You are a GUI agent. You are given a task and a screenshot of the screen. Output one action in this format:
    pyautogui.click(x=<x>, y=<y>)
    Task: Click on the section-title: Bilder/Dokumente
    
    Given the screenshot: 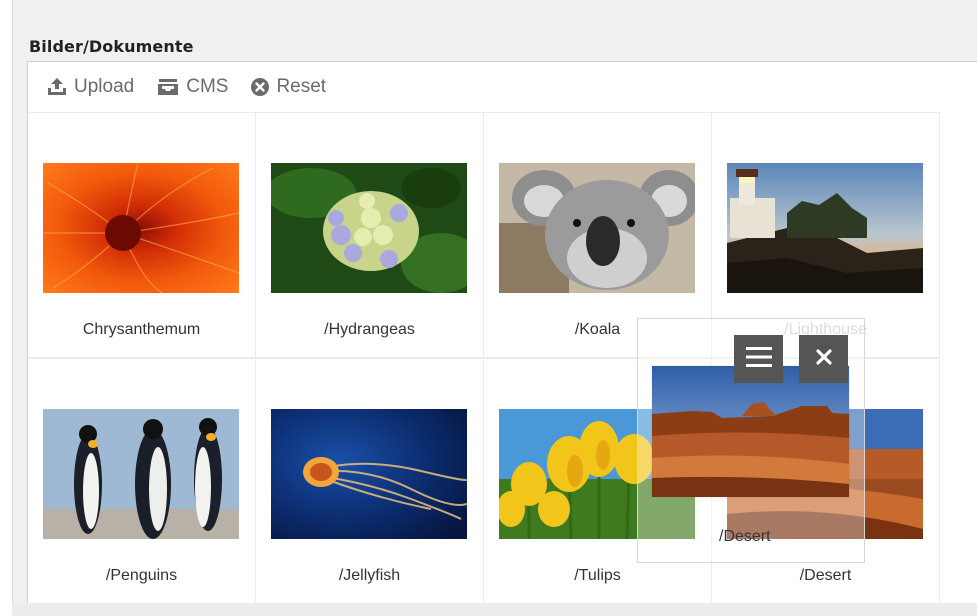 What is the action you would take?
    pyautogui.click(x=111, y=46)
    